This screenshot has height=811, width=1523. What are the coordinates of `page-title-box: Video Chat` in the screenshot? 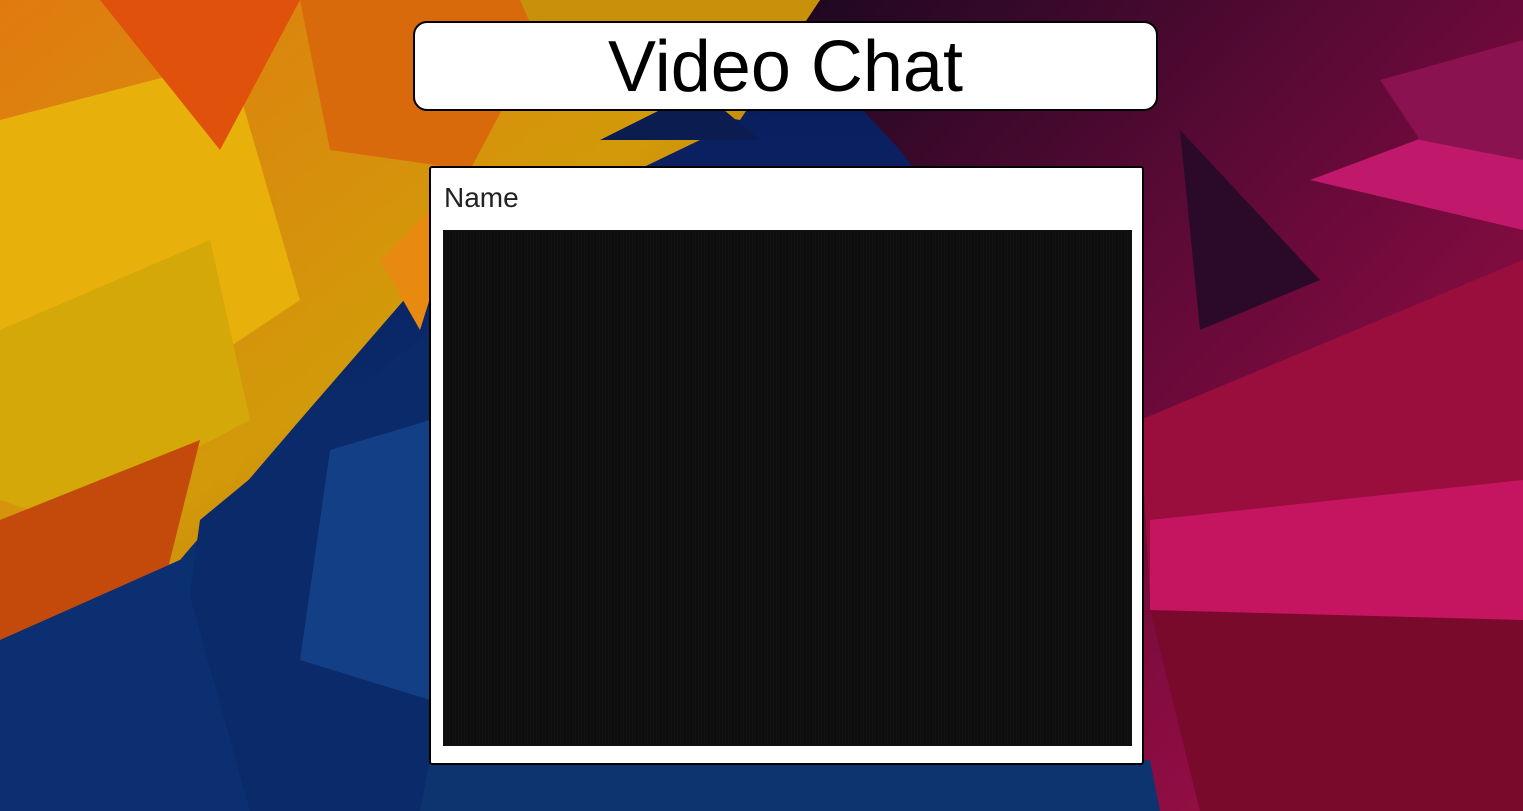 It's located at (785, 66).